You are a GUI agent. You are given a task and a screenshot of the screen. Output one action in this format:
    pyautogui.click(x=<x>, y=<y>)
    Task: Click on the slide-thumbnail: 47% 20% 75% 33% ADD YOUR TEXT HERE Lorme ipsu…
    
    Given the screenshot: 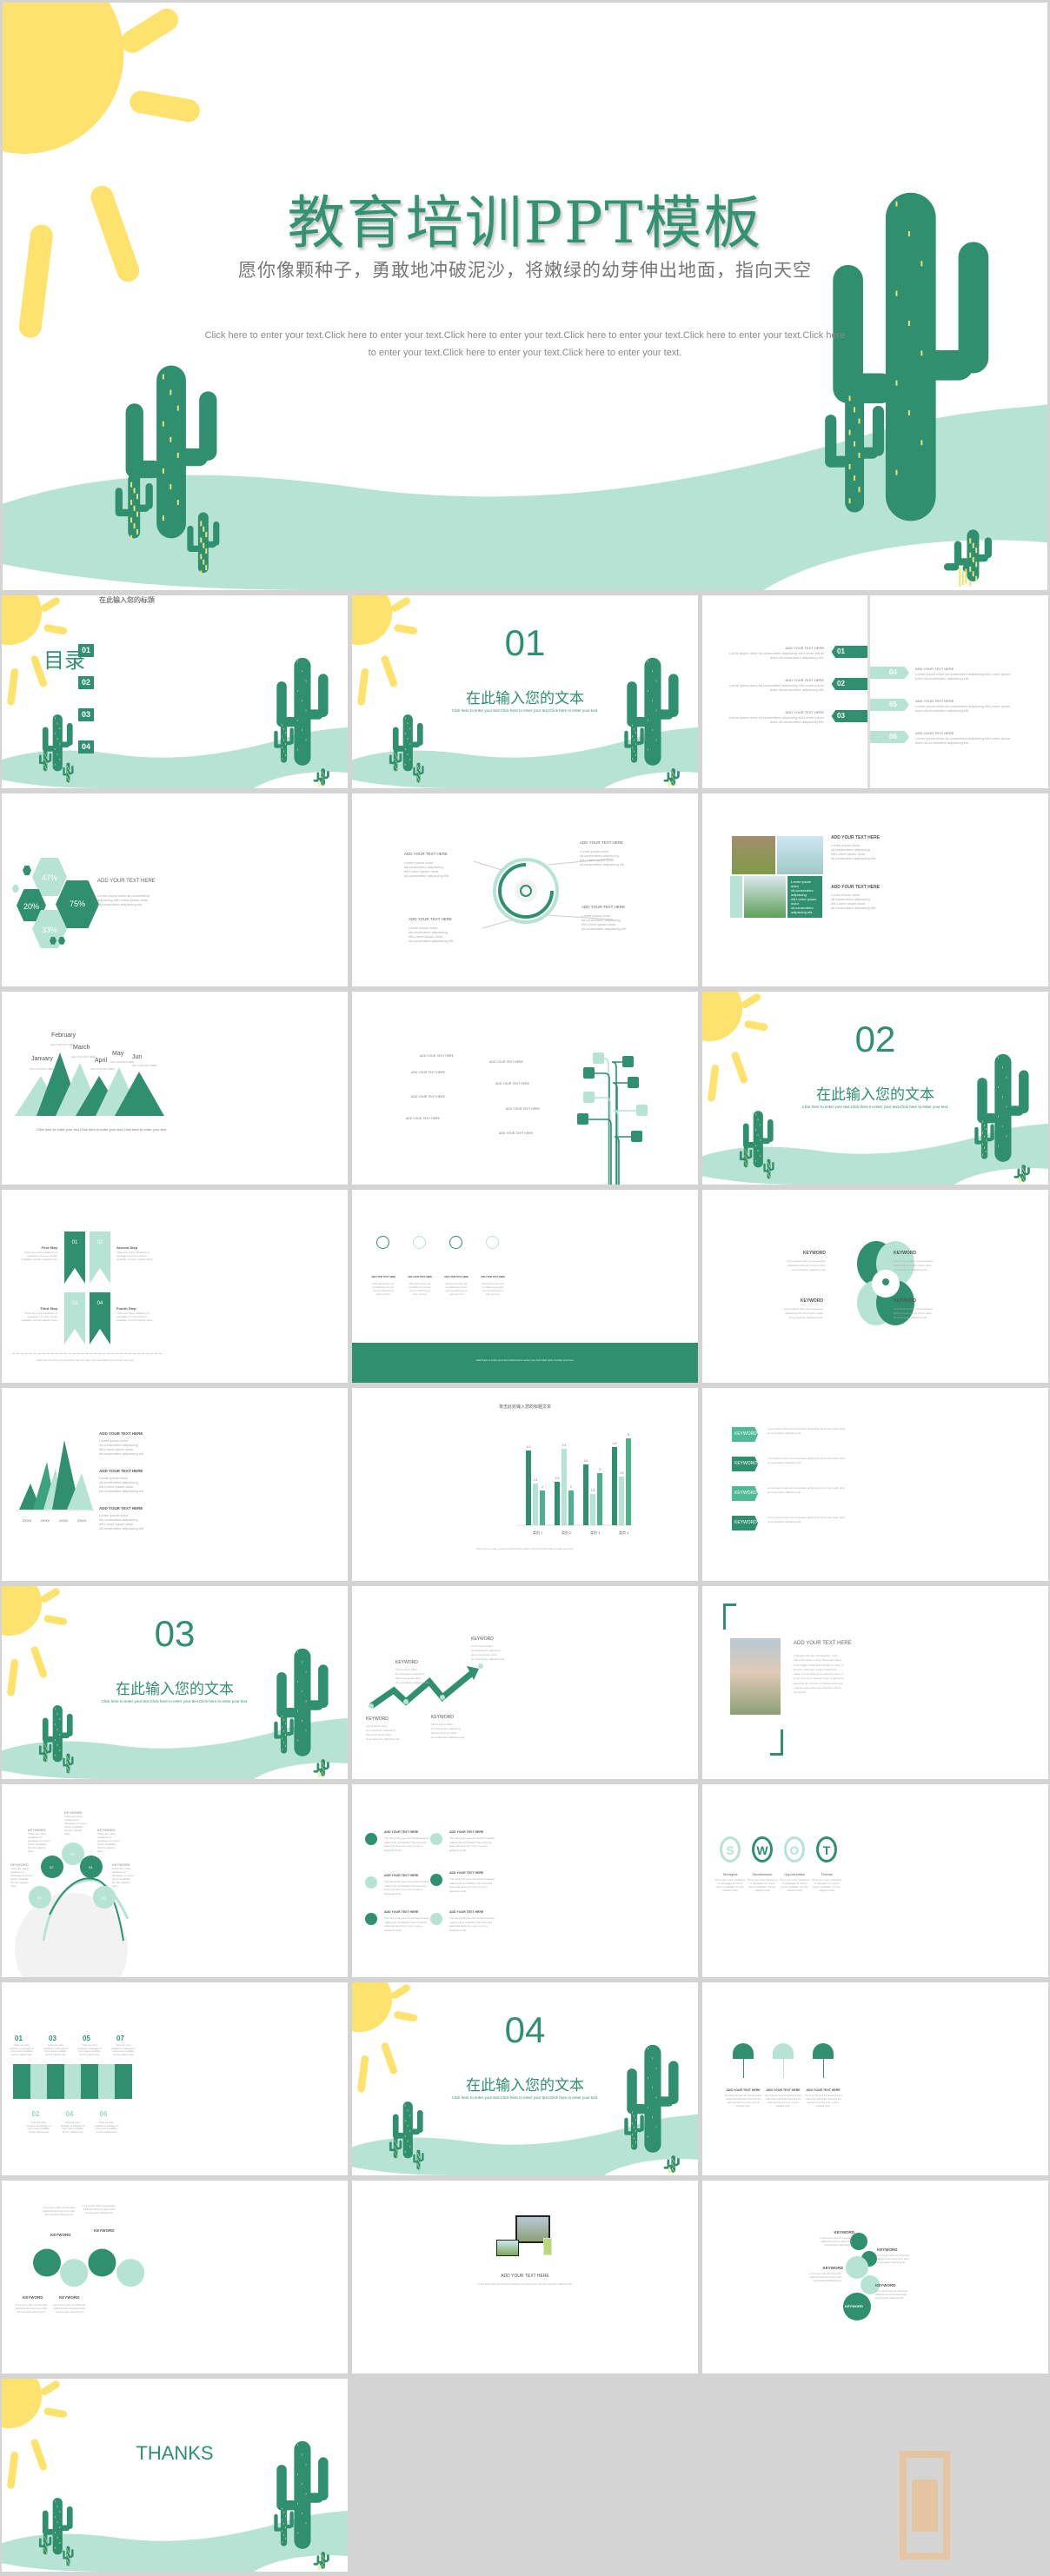 What is the action you would take?
    pyautogui.click(x=175, y=889)
    